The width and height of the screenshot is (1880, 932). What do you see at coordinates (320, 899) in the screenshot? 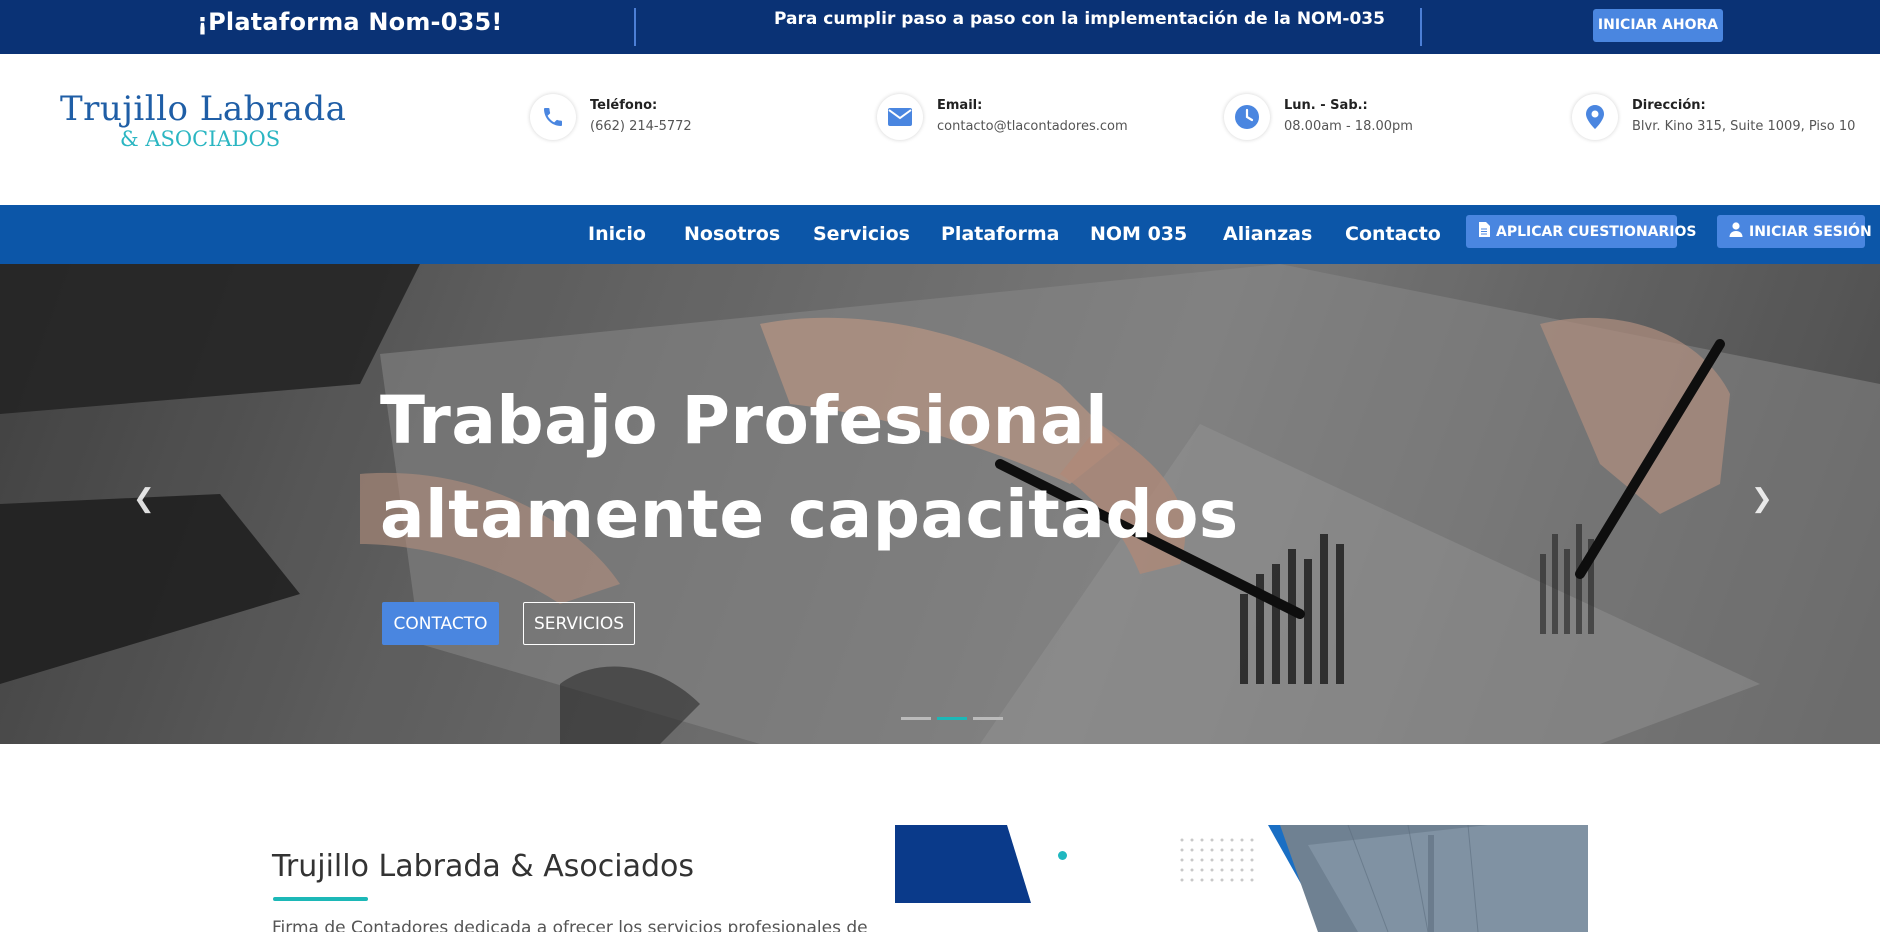
I see `title-underline` at bounding box center [320, 899].